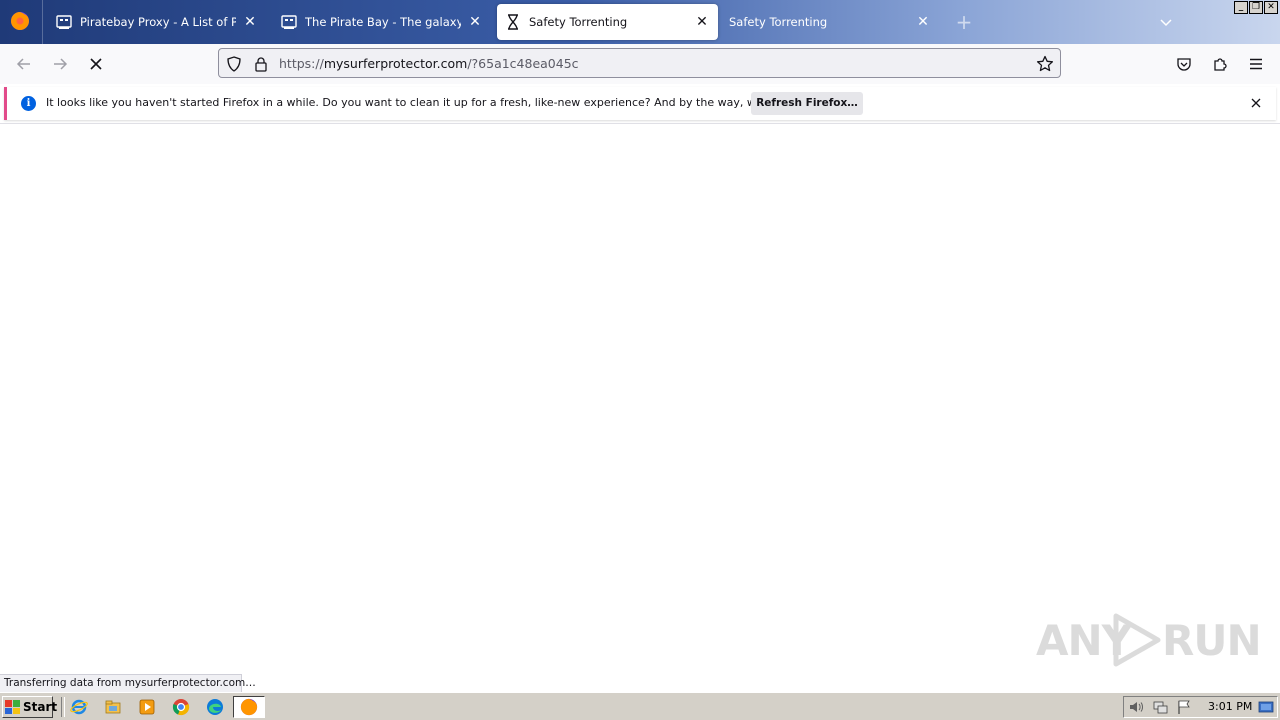 The width and height of the screenshot is (1280, 720). Describe the element at coordinates (28, 103) in the screenshot. I see `info-icon: i` at that location.